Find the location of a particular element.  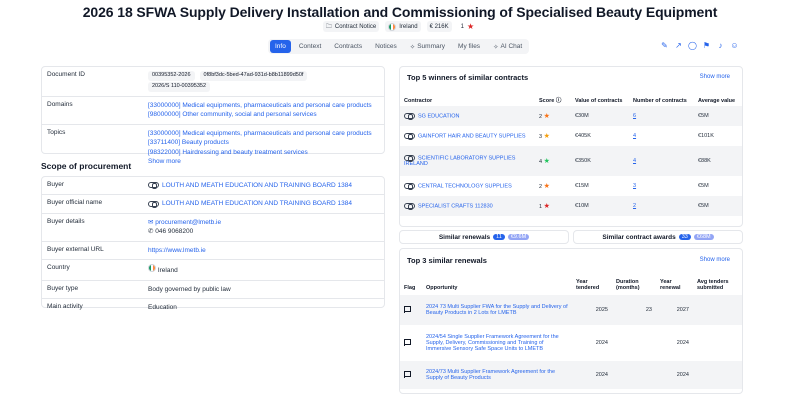

score-value: 2 is located at coordinates (541, 117).